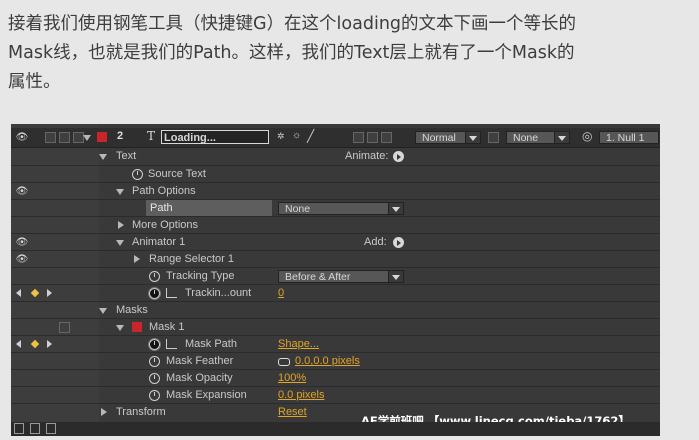  What do you see at coordinates (292, 412) in the screenshot?
I see `transform-reset-link: Reset` at bounding box center [292, 412].